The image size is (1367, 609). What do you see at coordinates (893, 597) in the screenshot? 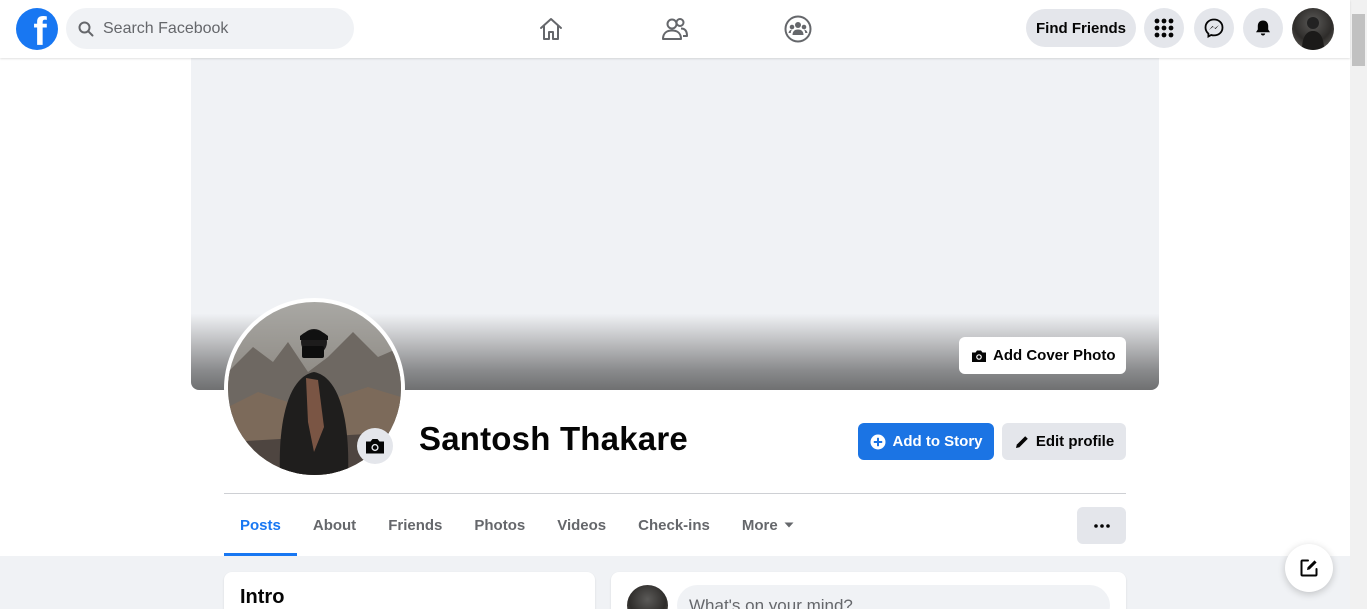
I see `composer-input: What's on your mind?` at bounding box center [893, 597].